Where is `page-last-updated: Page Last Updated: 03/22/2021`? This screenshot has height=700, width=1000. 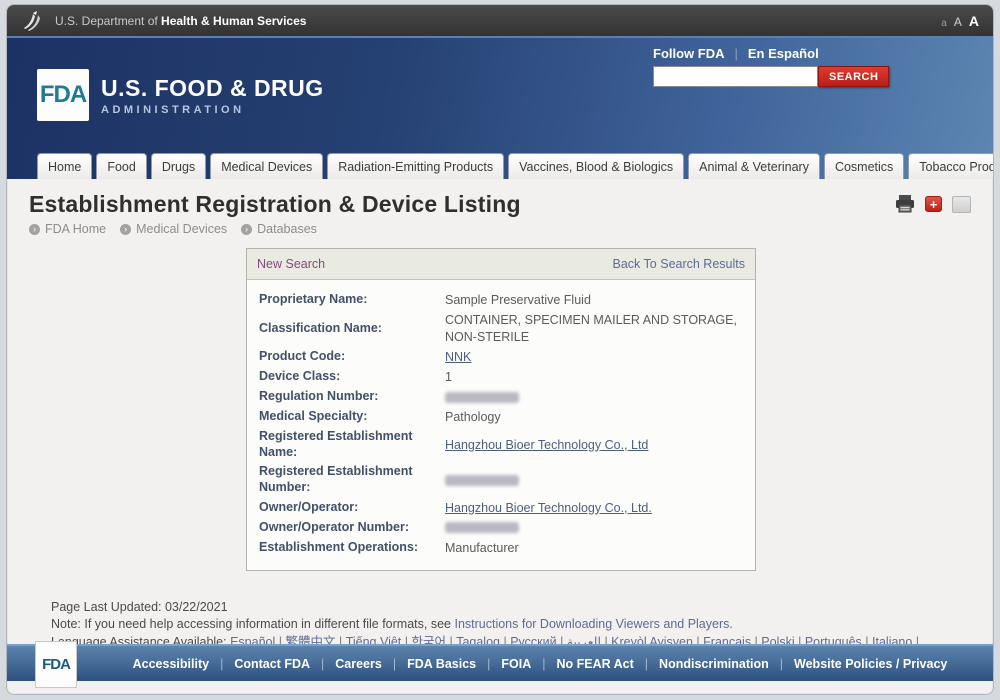 page-last-updated: Page Last Updated: 03/22/2021 is located at coordinates (139, 606).